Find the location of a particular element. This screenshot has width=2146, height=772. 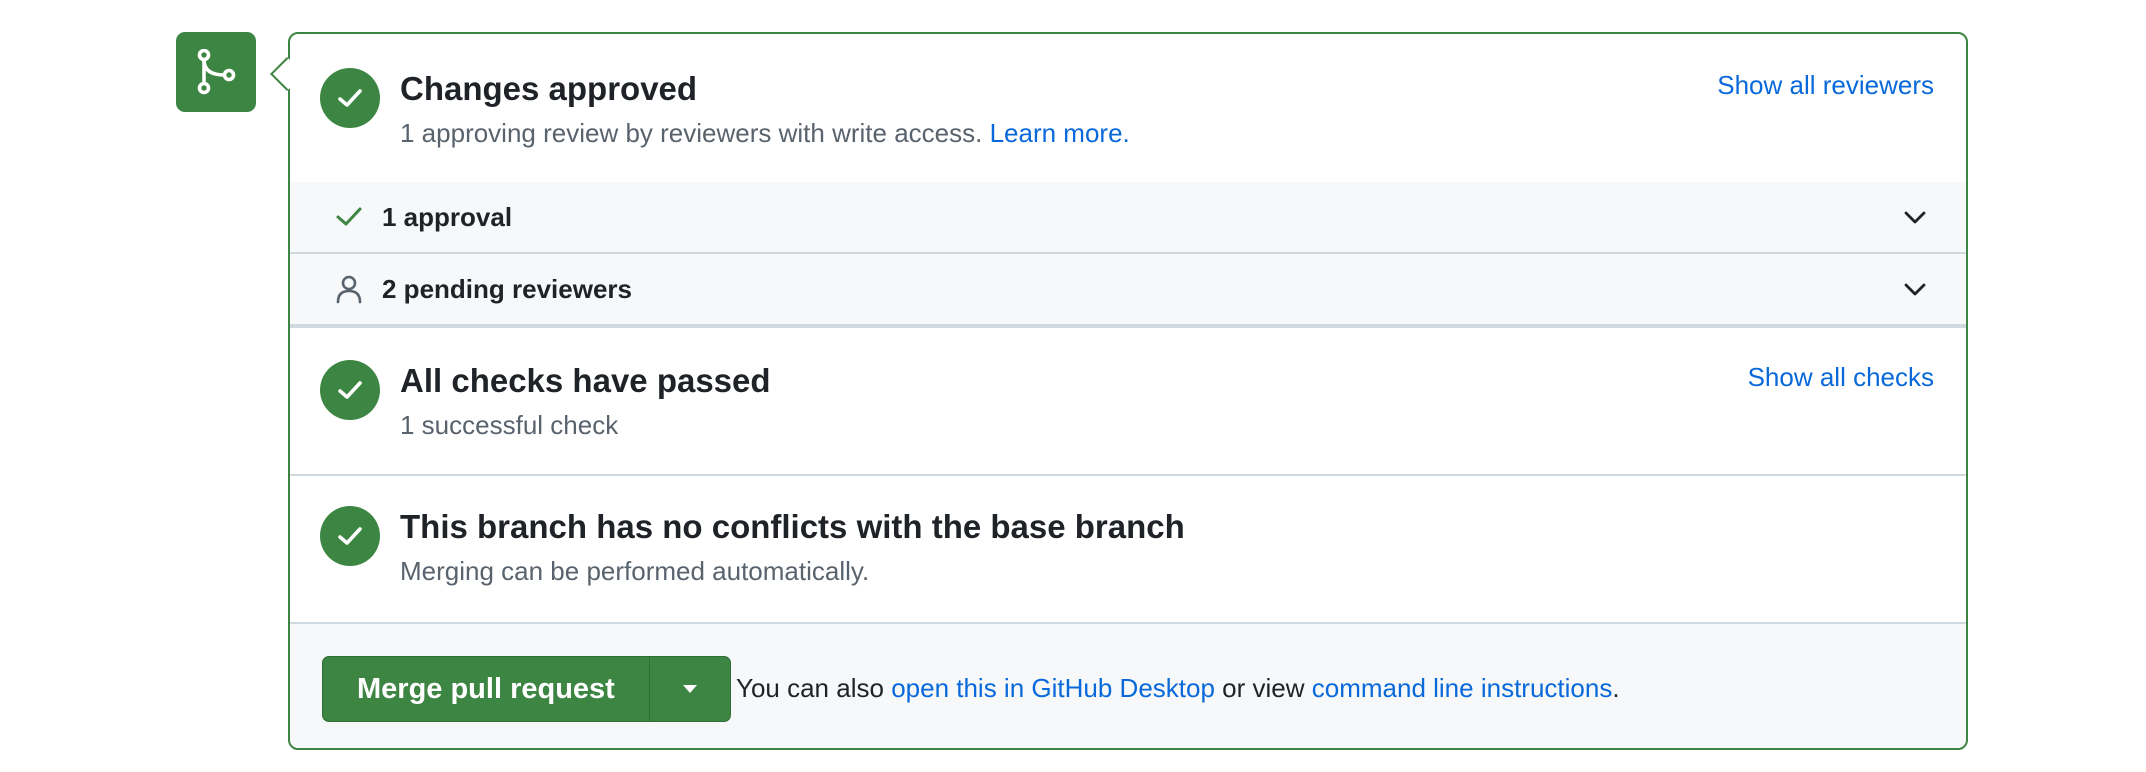

alt-prefix: You can also is located at coordinates (810, 688).